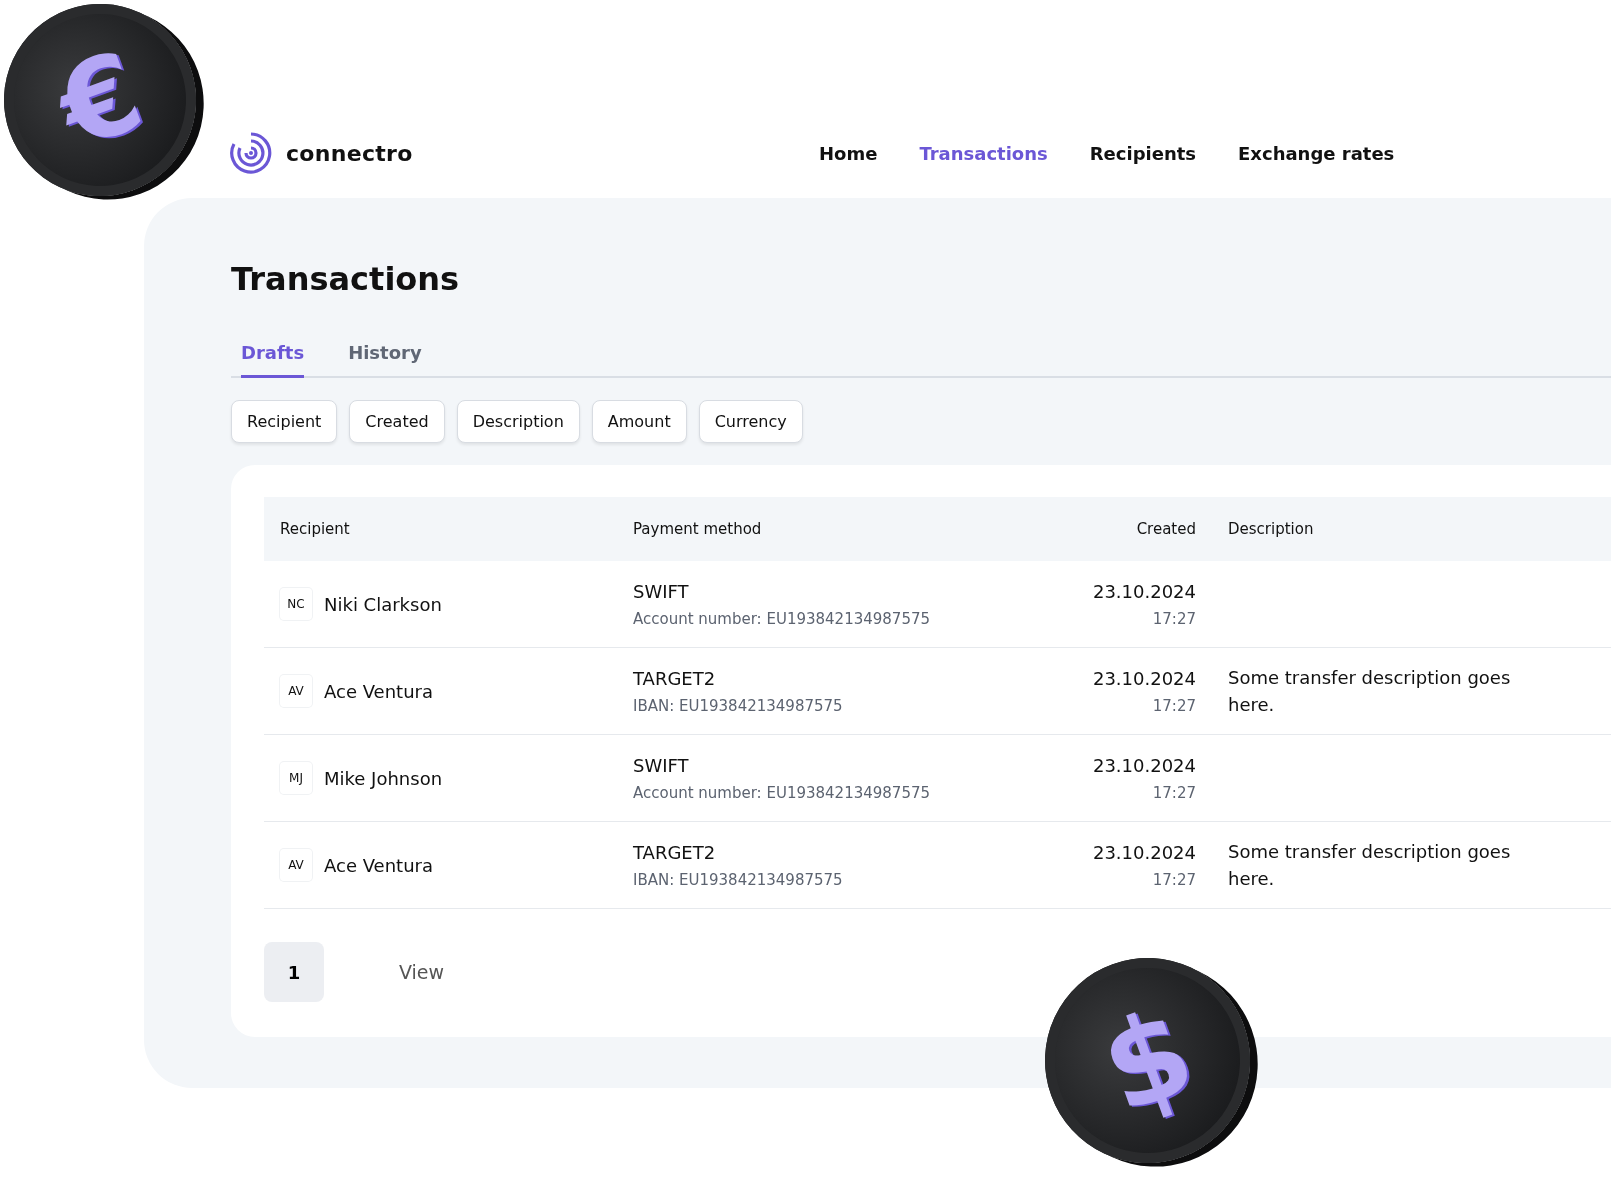 The width and height of the screenshot is (1611, 1178). I want to click on recipient-name: Mike Johnson, so click(383, 778).